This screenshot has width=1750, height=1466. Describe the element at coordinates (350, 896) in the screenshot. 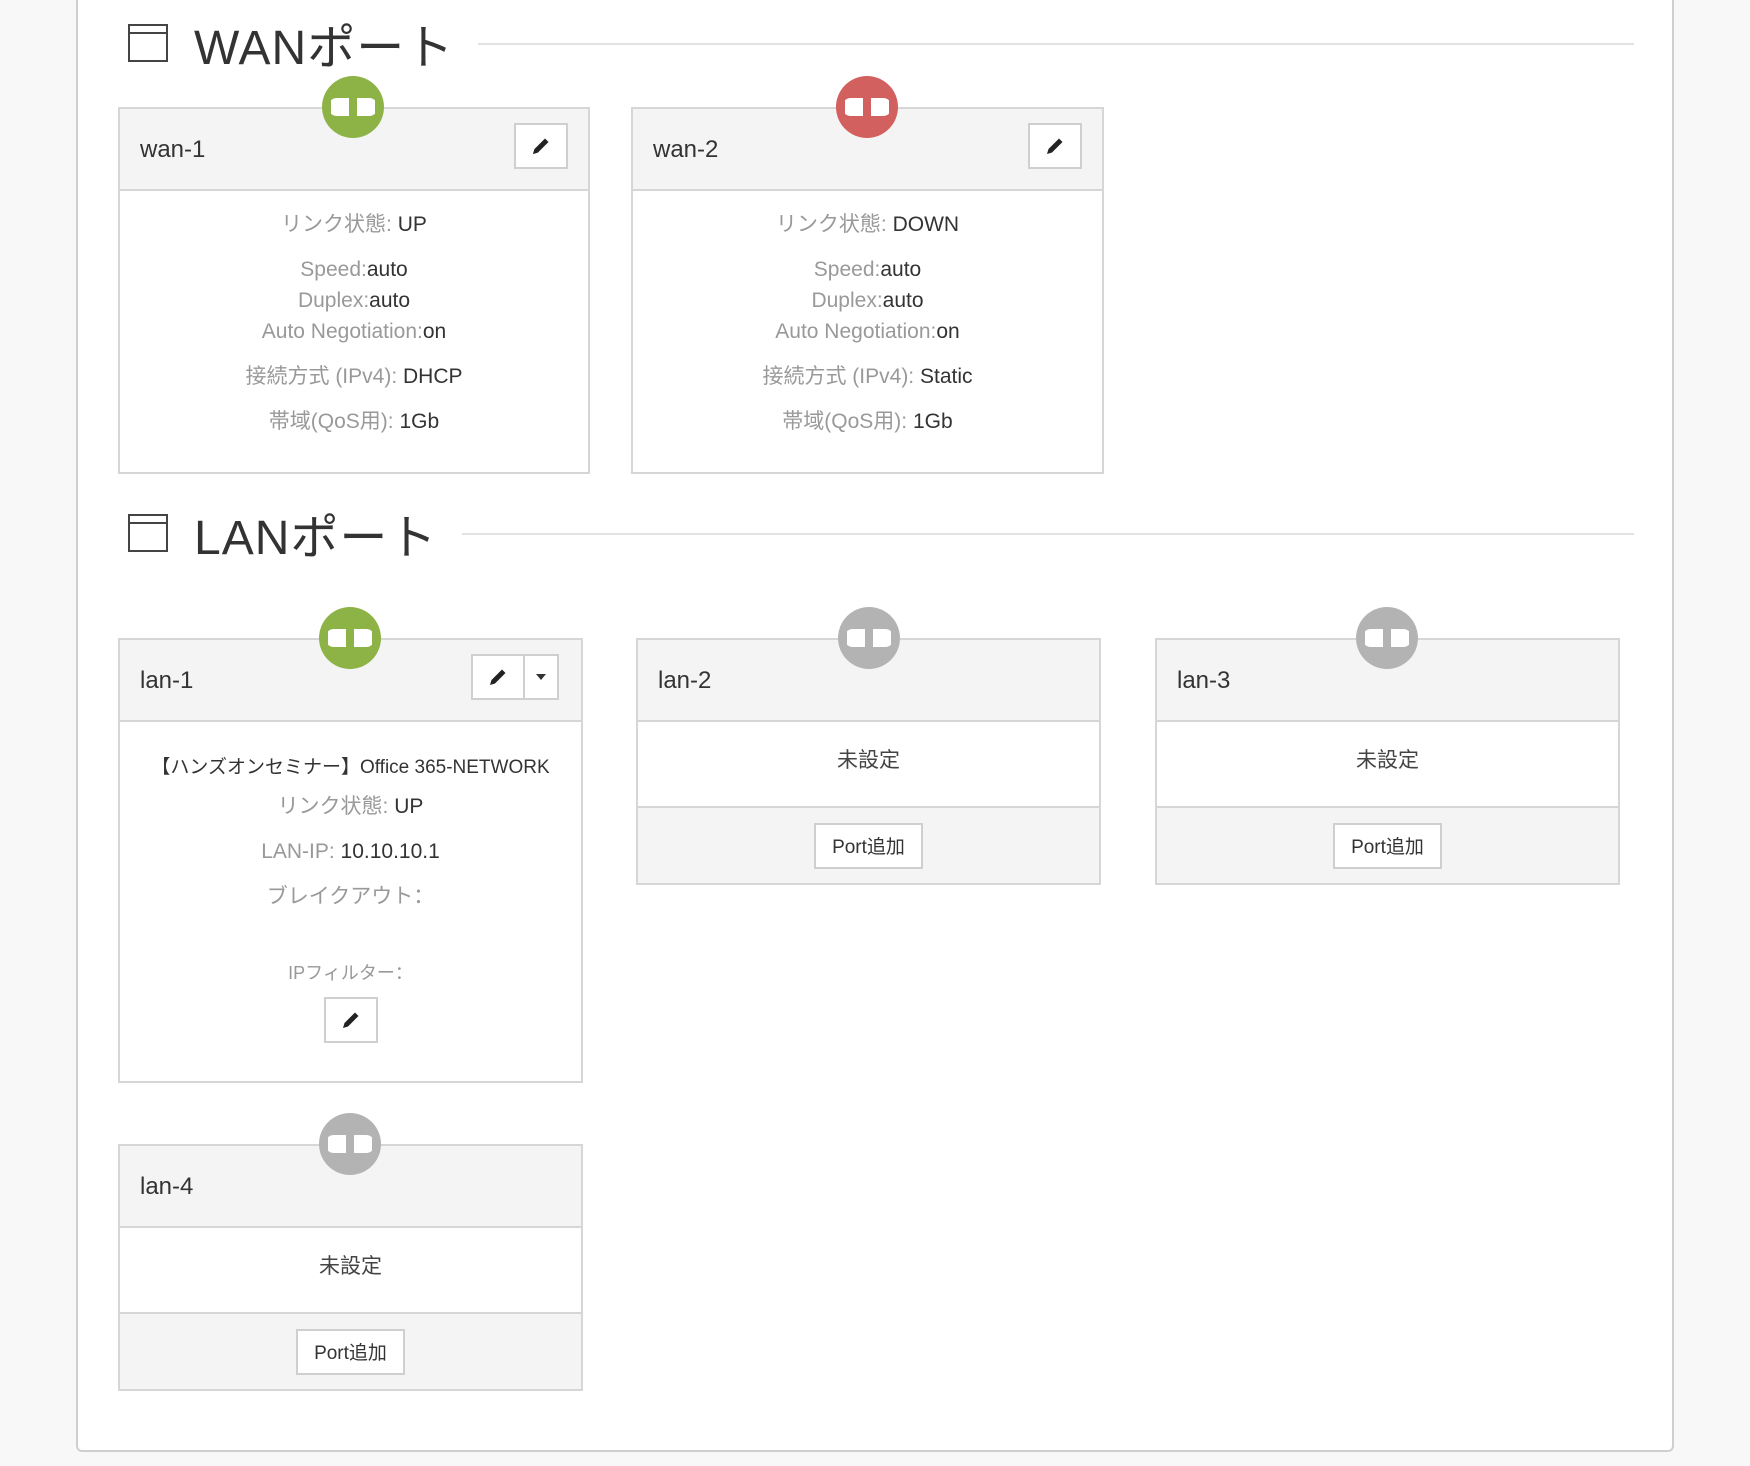

I see `breakout-label: ブレイクアウト：` at that location.